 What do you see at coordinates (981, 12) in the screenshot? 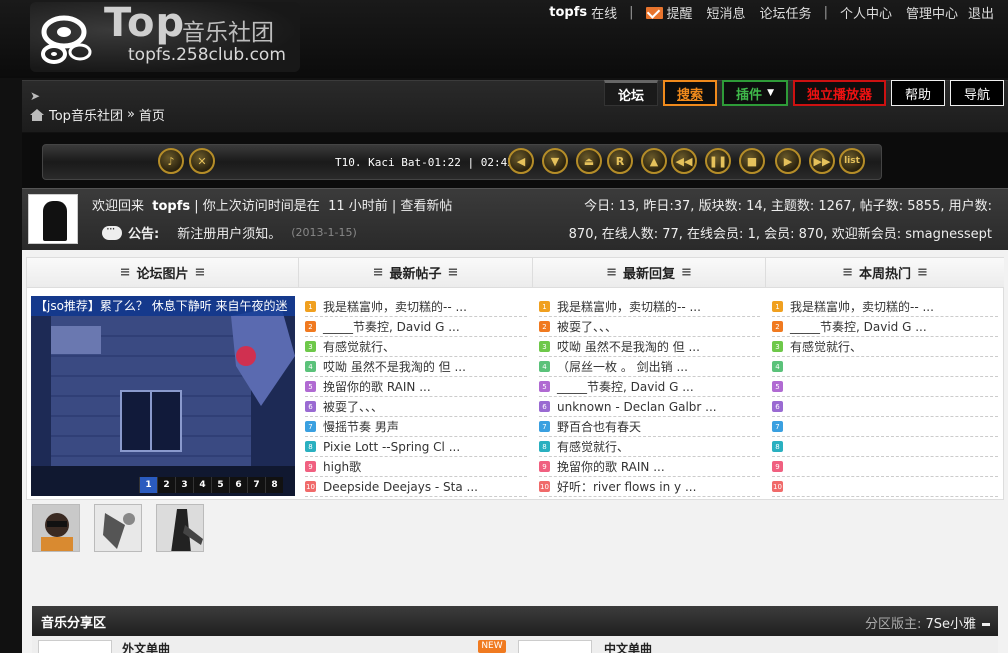
I see `logout-link: 退出` at bounding box center [981, 12].